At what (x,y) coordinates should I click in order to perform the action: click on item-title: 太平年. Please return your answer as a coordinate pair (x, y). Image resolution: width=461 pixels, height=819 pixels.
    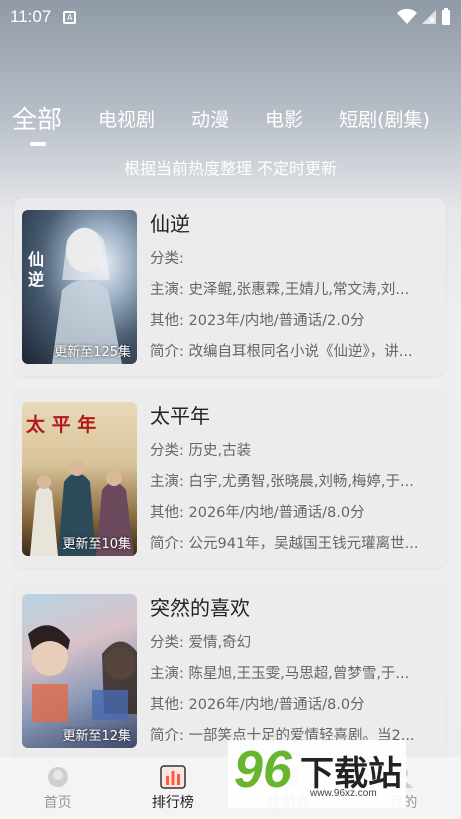
    Looking at the image, I should click on (180, 416).